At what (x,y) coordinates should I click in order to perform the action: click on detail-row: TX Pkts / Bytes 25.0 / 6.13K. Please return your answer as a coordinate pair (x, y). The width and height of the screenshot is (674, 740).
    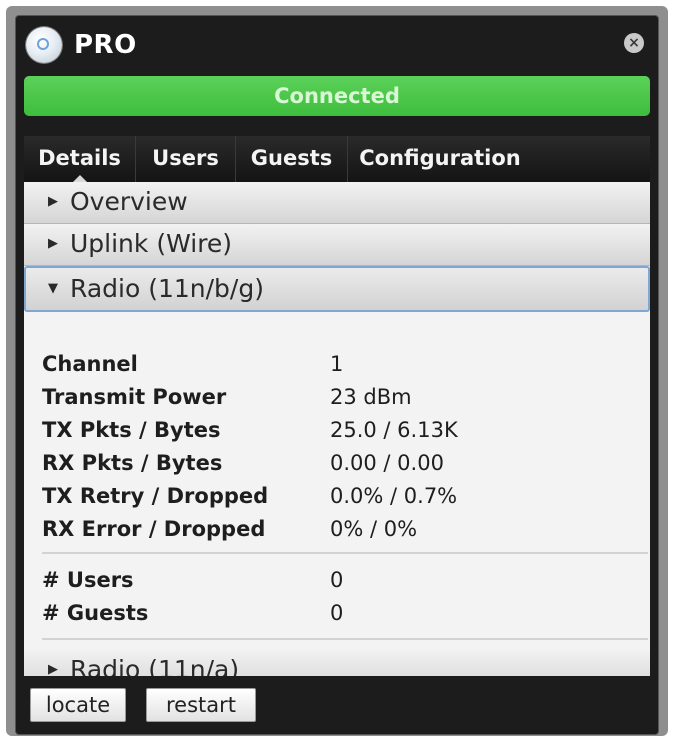
    Looking at the image, I should click on (337, 434).